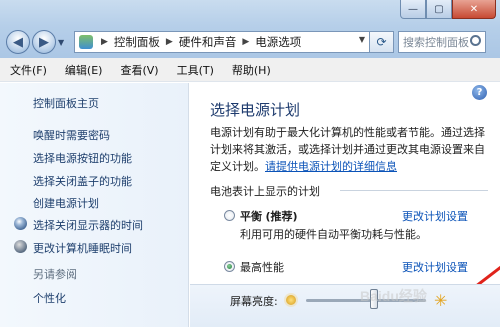 The width and height of the screenshot is (500, 327). I want to click on see-also-heading: 另请参阅, so click(55, 274).